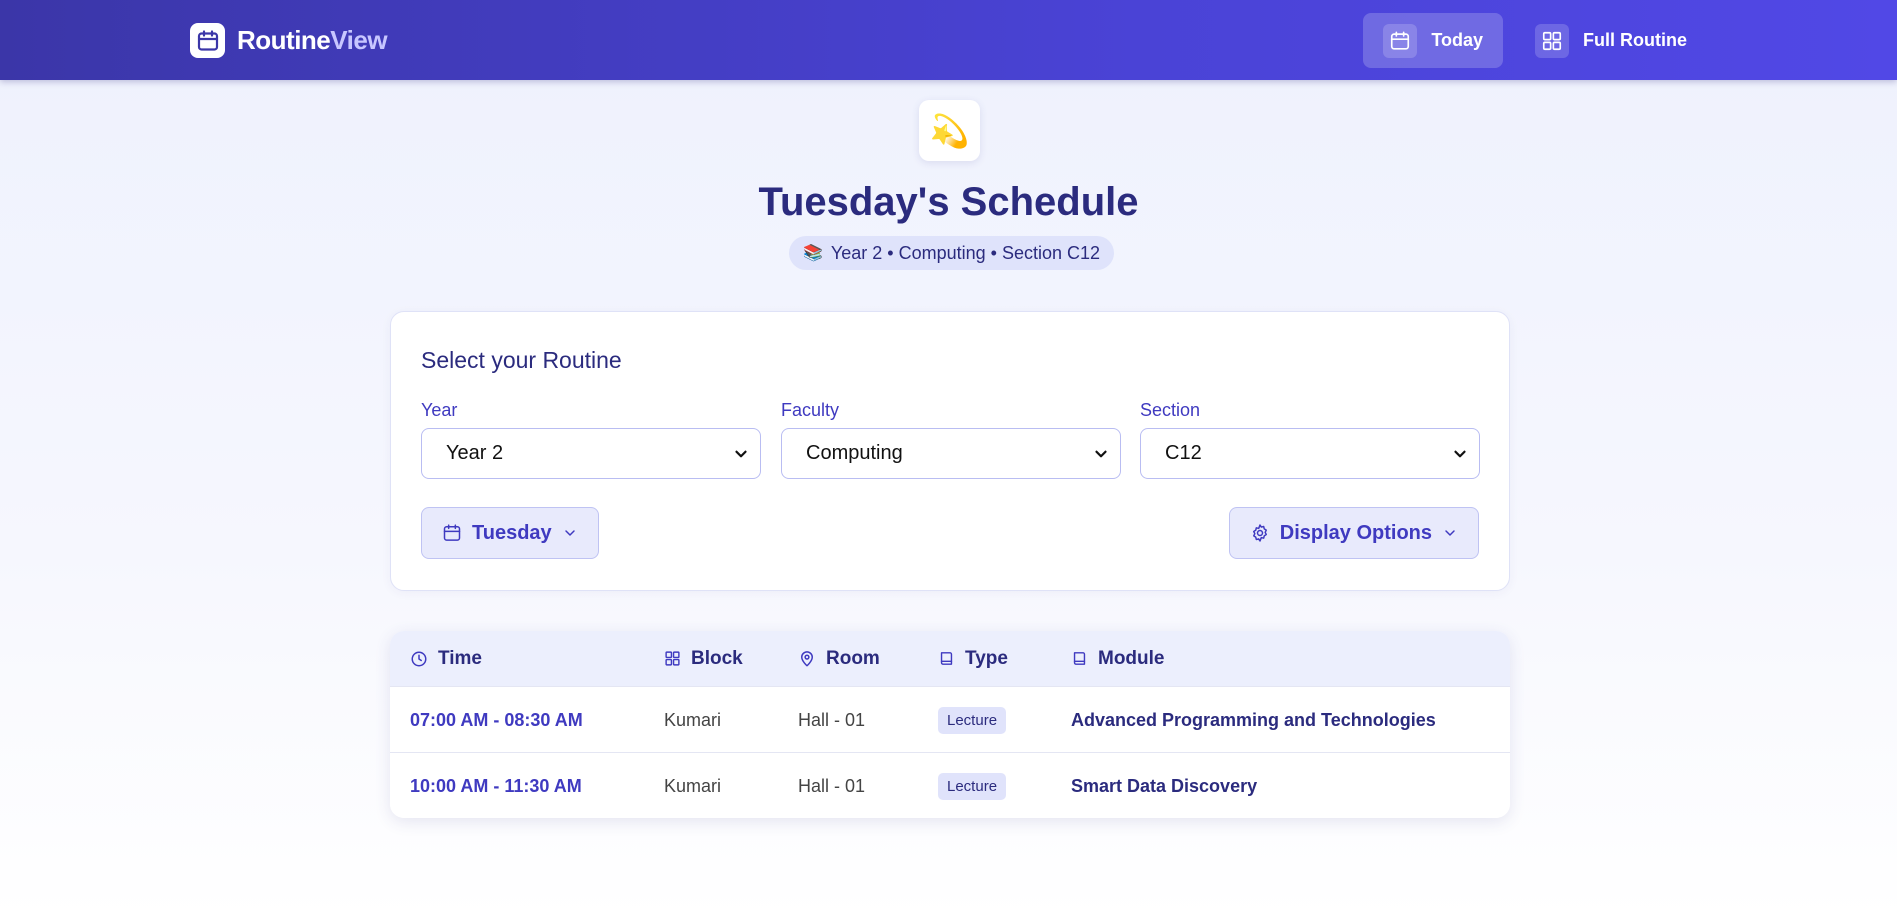 This screenshot has width=1897, height=919. I want to click on year-field: Year Year 2, so click(591, 439).